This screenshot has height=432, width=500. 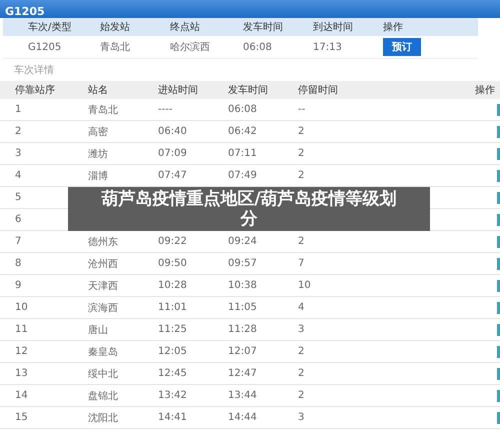 What do you see at coordinates (21, 417) in the screenshot?
I see `table-cell: 15` at bounding box center [21, 417].